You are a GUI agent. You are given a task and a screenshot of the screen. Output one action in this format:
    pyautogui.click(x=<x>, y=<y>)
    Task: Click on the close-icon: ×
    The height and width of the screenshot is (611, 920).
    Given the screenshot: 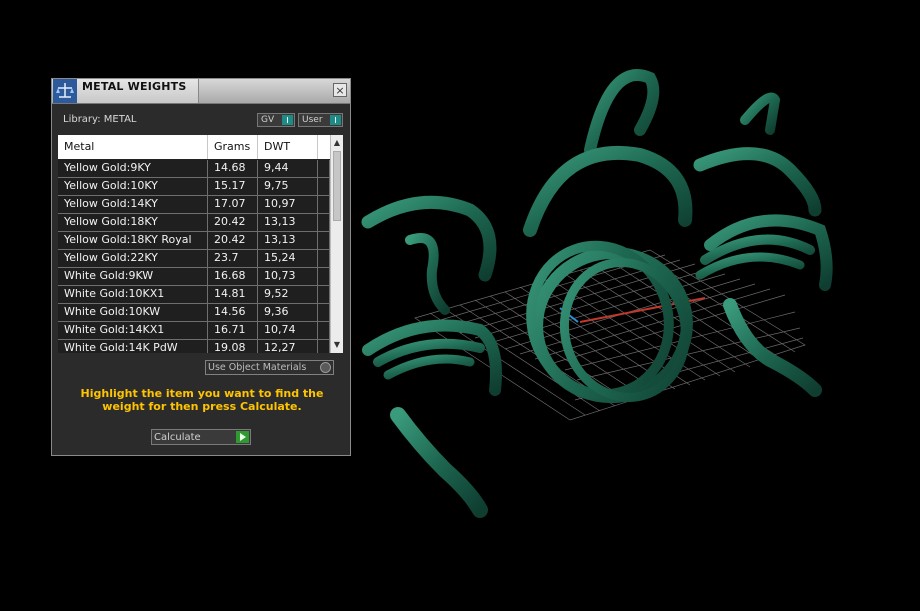 What is the action you would take?
    pyautogui.click(x=340, y=90)
    